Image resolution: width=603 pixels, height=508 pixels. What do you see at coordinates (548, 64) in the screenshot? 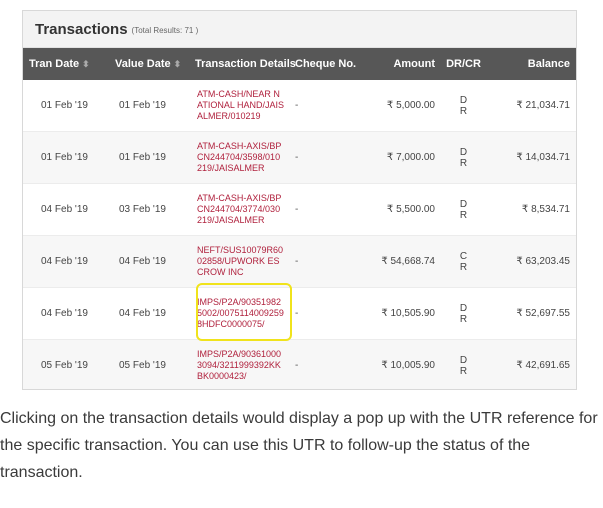
I see `col-balance-label: Balance` at bounding box center [548, 64].